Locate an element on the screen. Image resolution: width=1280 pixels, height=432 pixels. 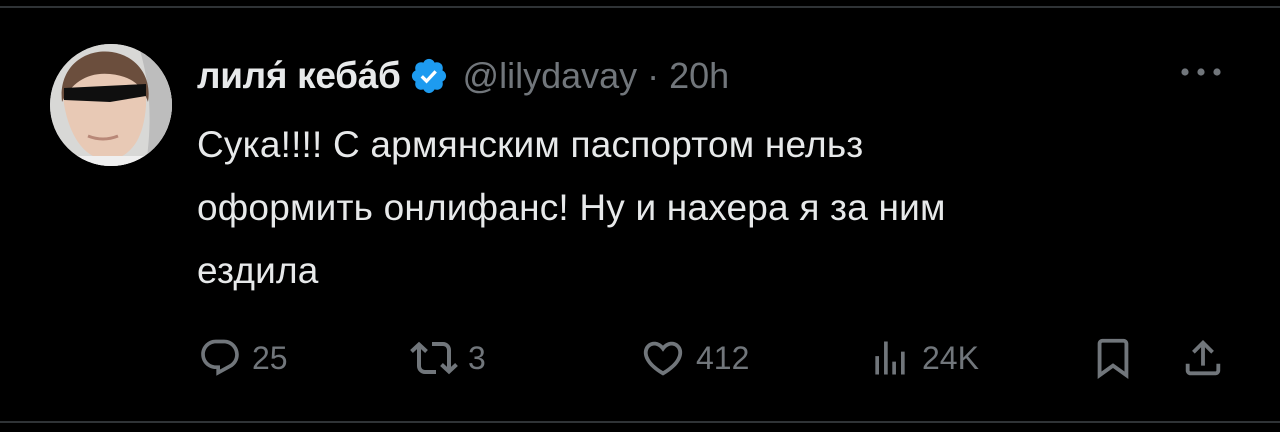
verified-badge-icon is located at coordinates (429, 76).